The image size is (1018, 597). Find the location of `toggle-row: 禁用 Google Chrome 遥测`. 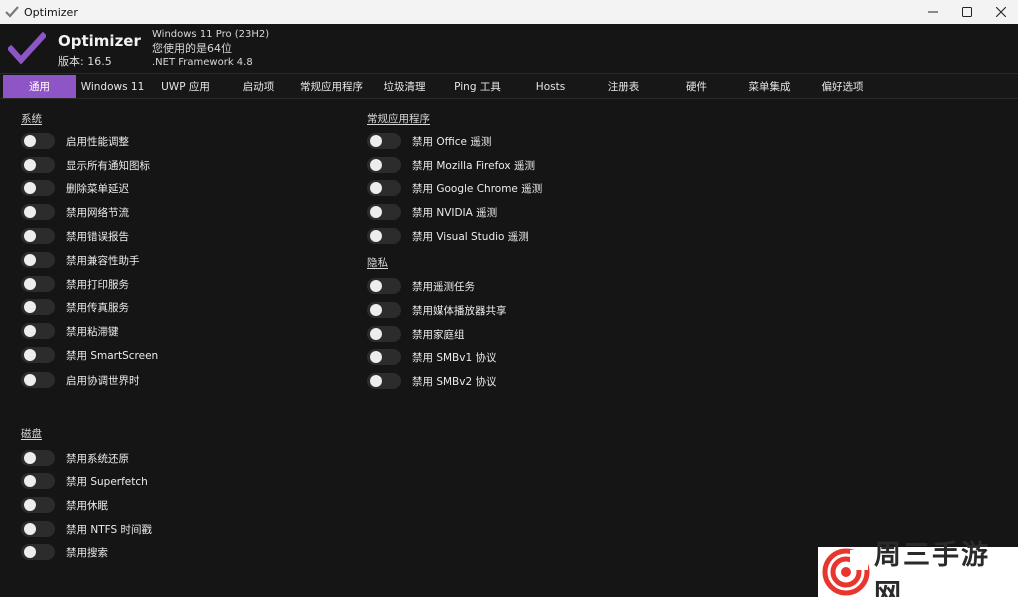

toggle-row: 禁用 Google Chrome 遥测 is located at coordinates (454, 188).